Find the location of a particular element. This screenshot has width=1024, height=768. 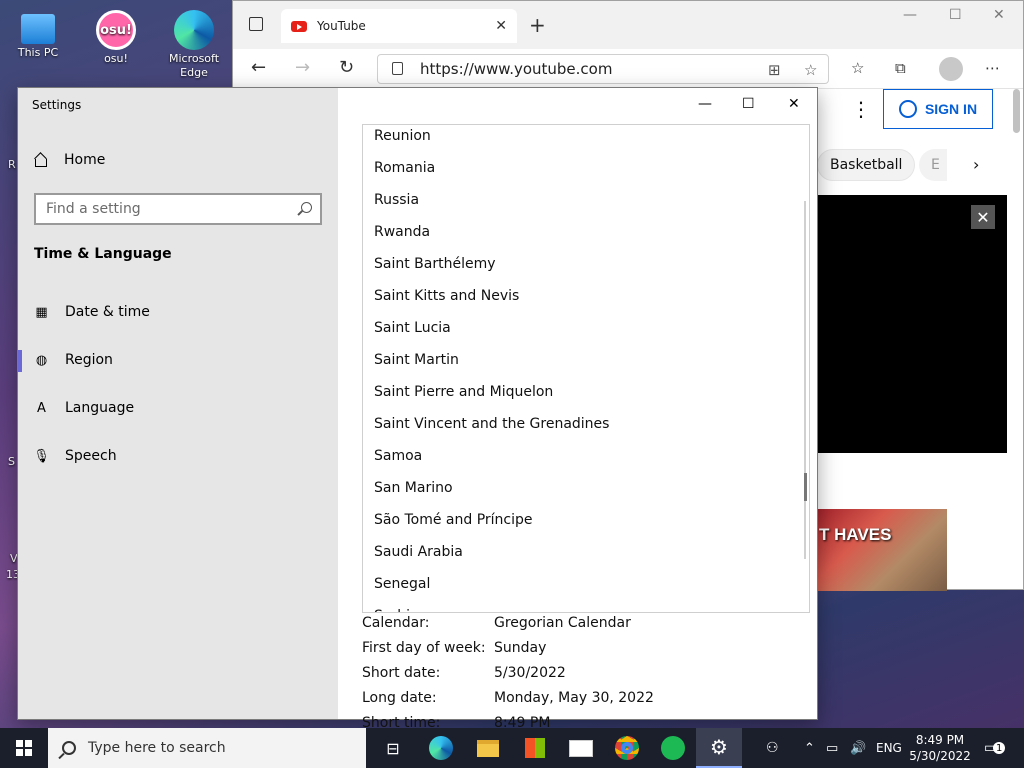

list-item: Samoa is located at coordinates (586, 456).